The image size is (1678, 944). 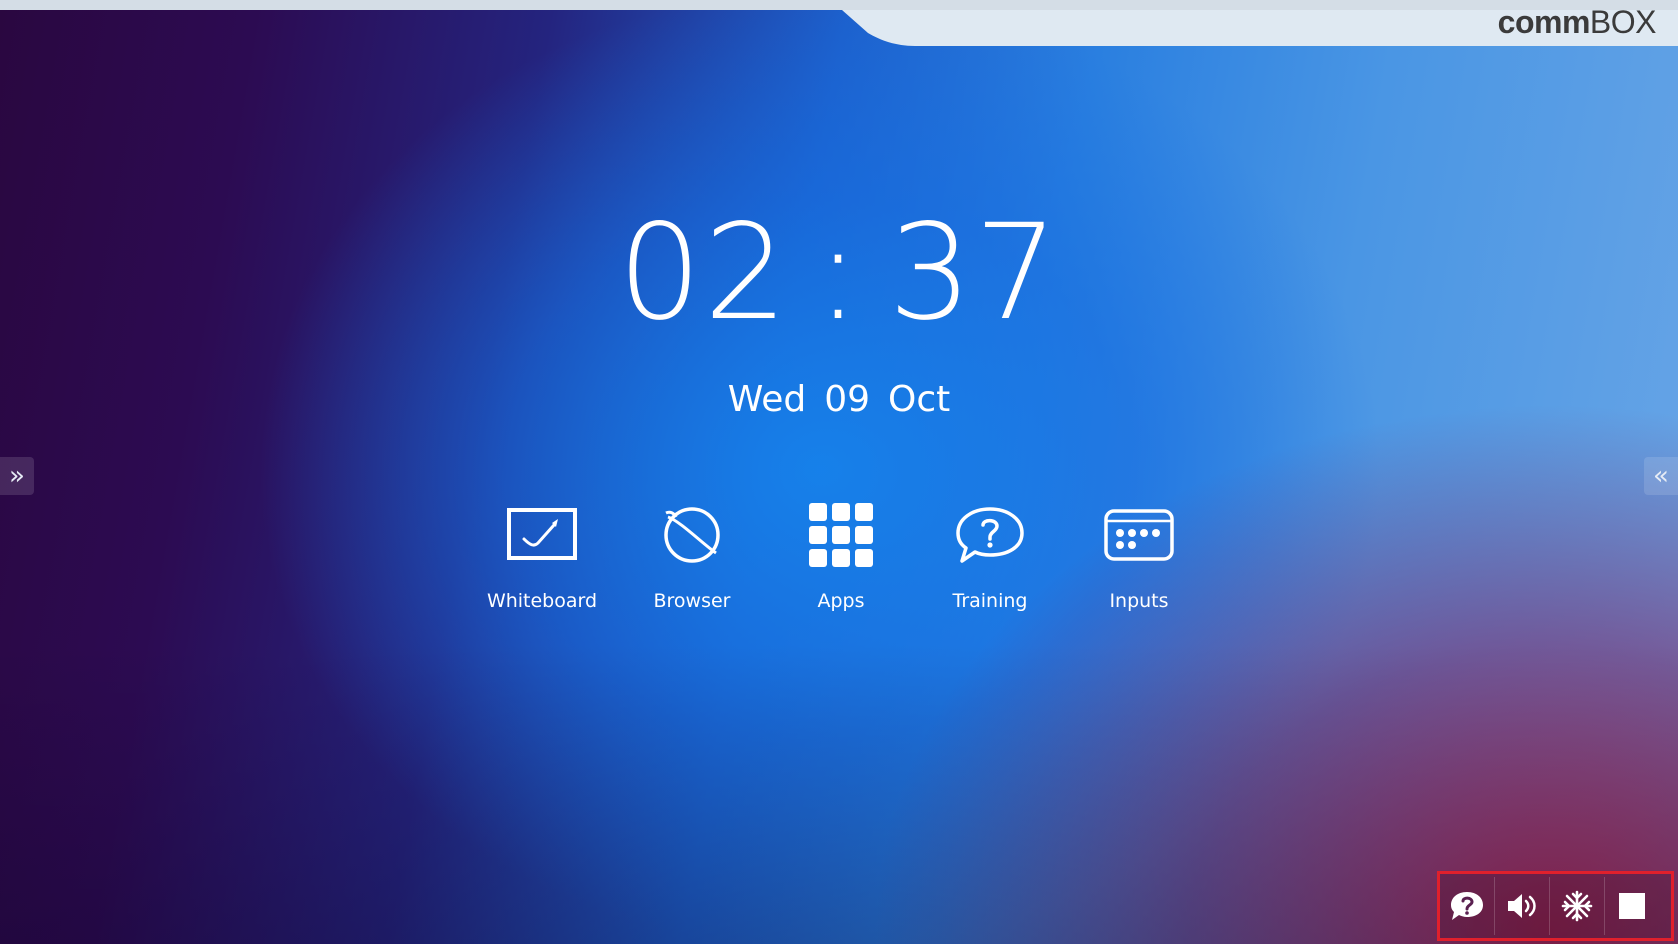 I want to click on tray-help-button, so click(x=1467, y=906).